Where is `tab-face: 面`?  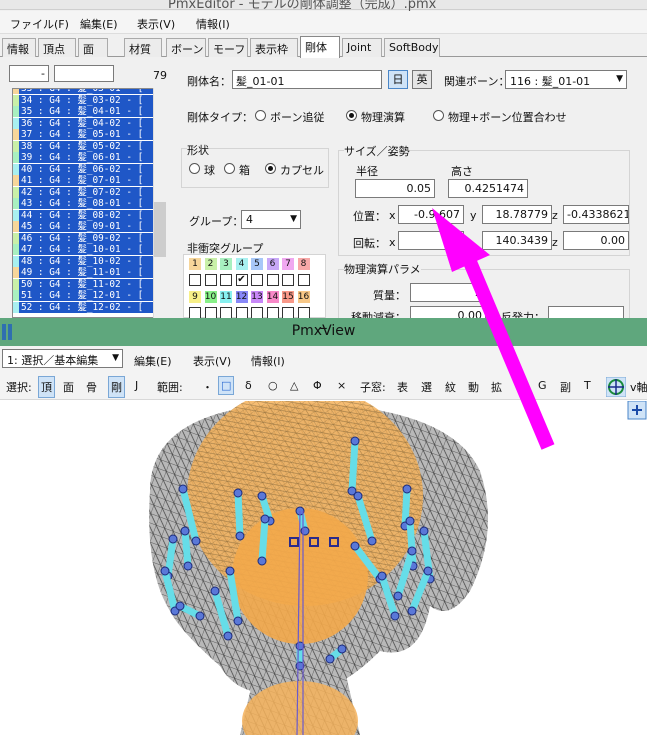 tab-face: 面 is located at coordinates (93, 47).